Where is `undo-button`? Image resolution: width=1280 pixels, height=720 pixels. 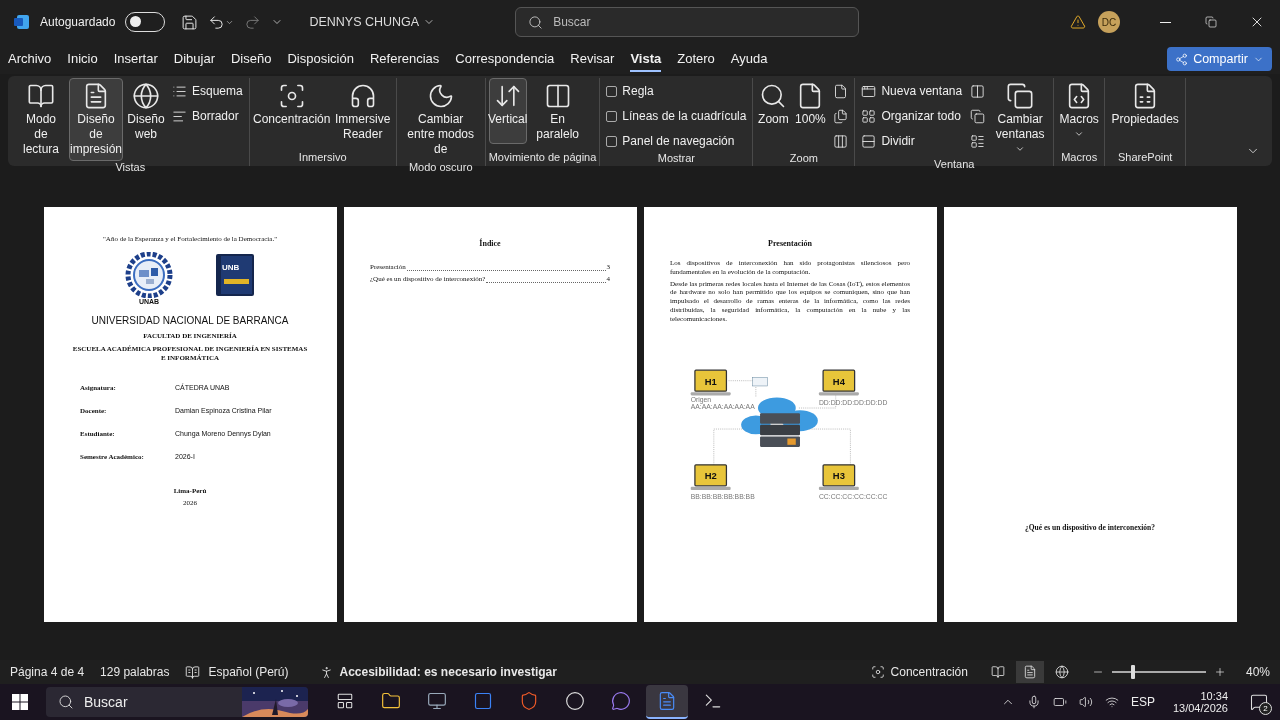 undo-button is located at coordinates (221, 22).